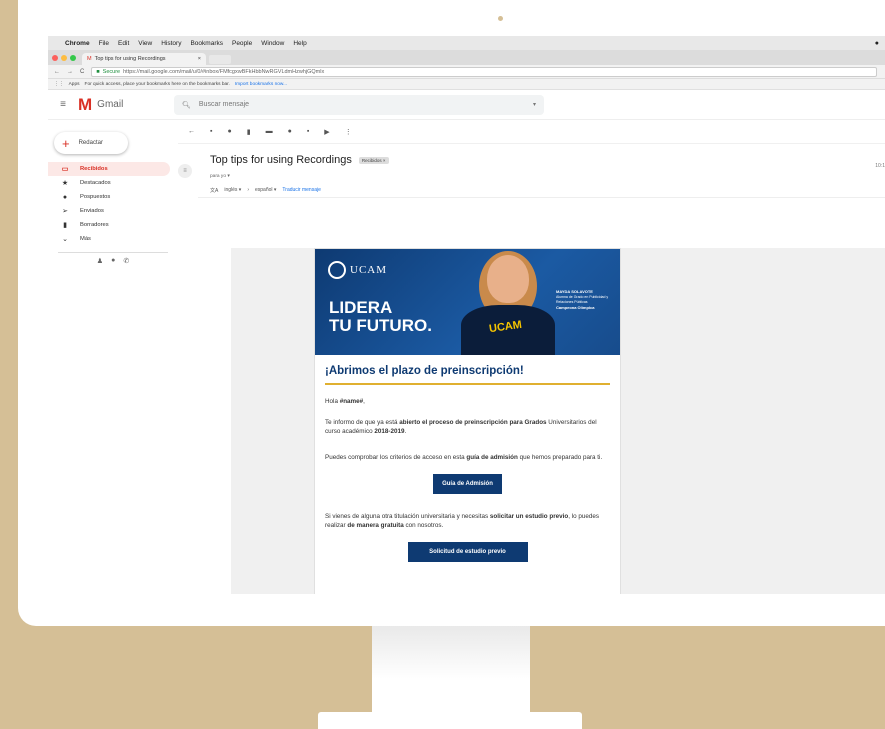 The height and width of the screenshot is (729, 885). Describe the element at coordinates (290, 131) in the screenshot. I see `snooze-icon: ●` at that location.